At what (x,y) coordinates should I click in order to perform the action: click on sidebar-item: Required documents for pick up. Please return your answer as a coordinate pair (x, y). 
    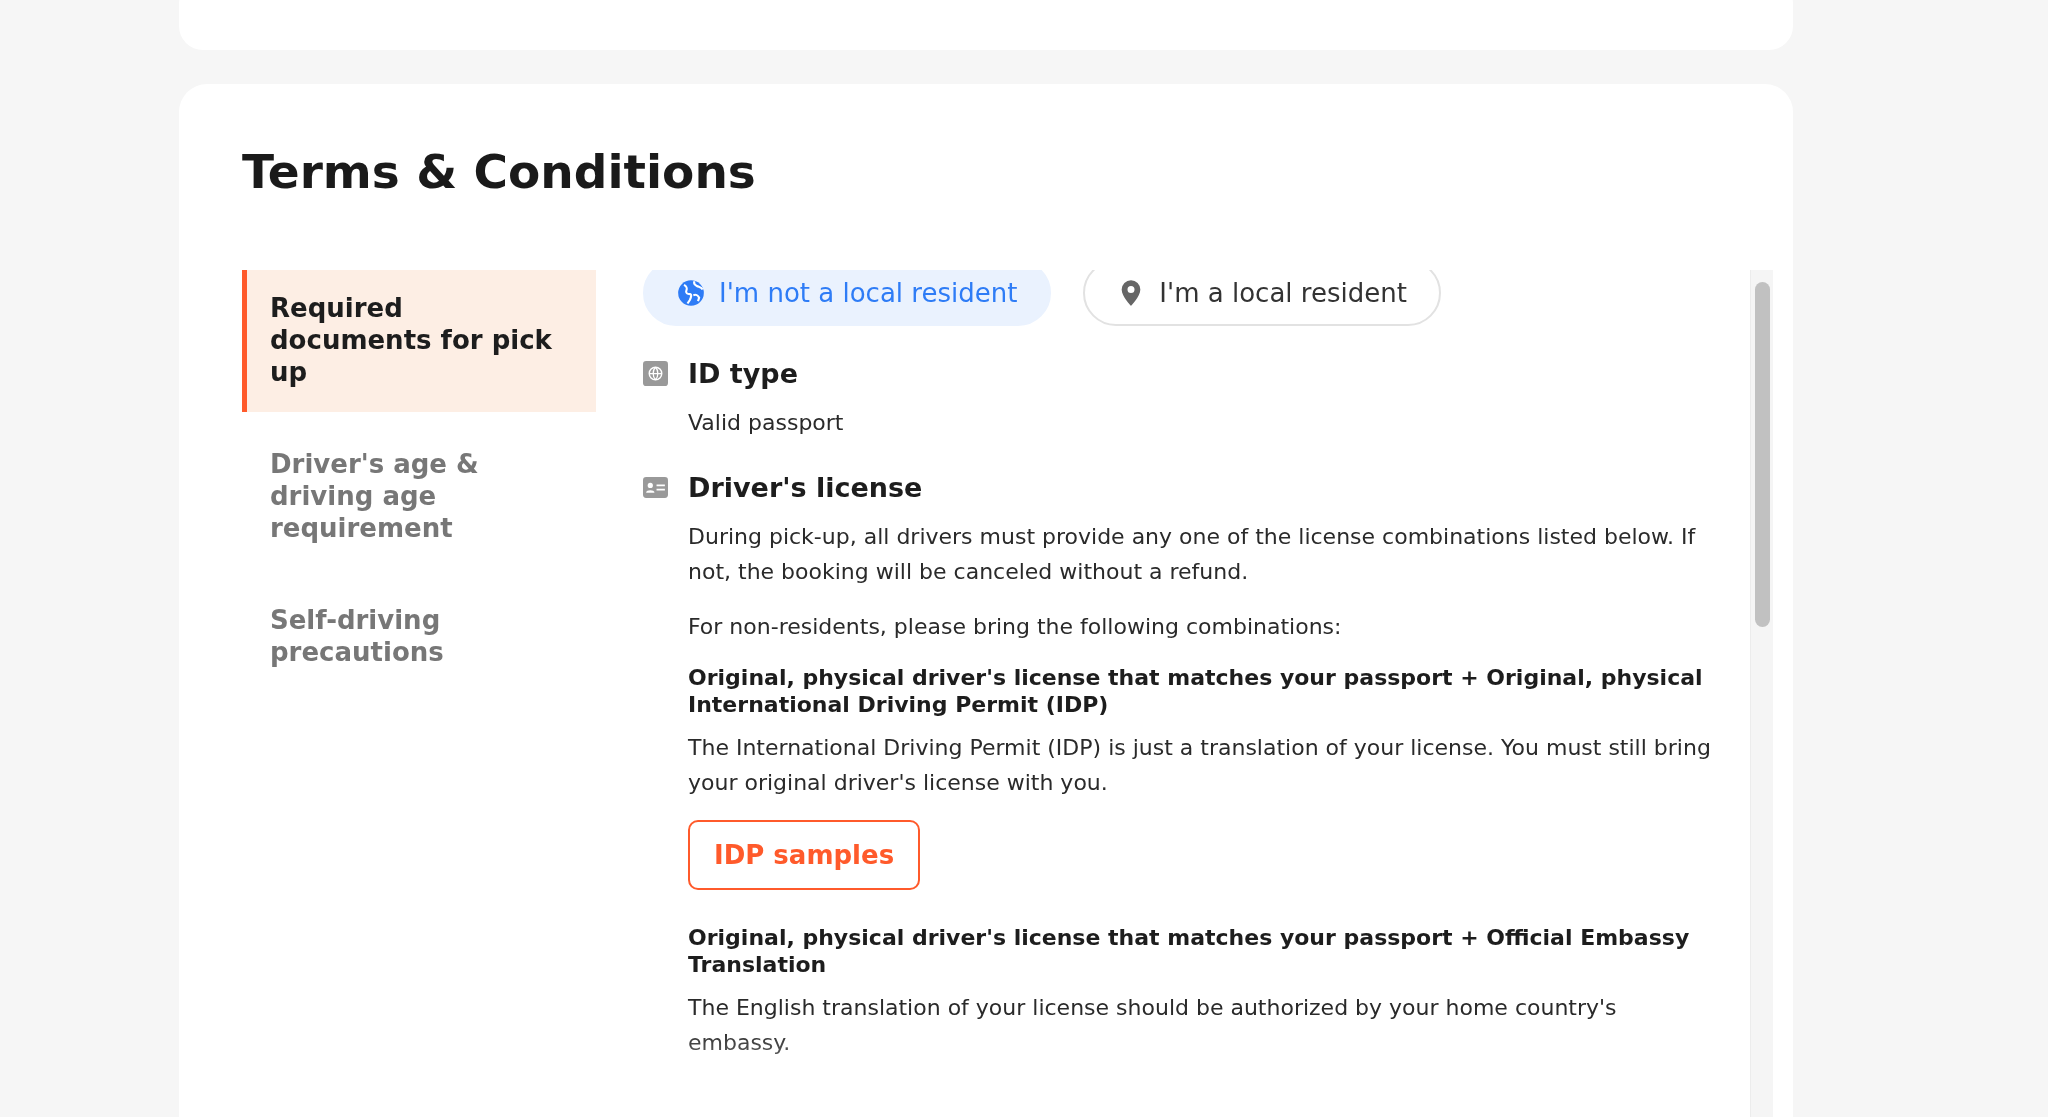
    Looking at the image, I should click on (419, 341).